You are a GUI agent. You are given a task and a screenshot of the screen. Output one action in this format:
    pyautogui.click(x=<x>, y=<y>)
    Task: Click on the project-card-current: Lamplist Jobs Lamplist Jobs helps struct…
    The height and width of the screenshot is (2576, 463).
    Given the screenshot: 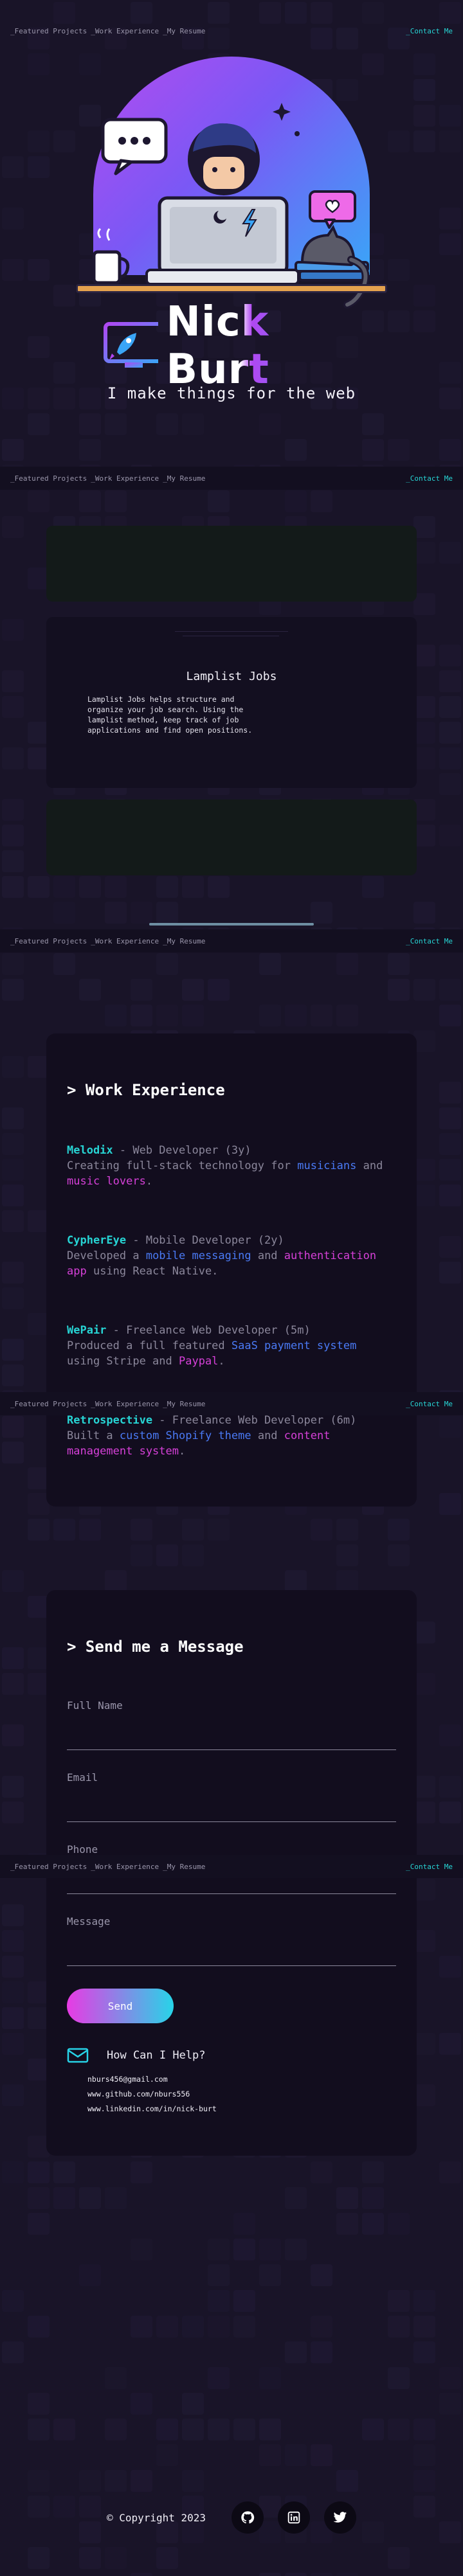 What is the action you would take?
    pyautogui.click(x=232, y=702)
    